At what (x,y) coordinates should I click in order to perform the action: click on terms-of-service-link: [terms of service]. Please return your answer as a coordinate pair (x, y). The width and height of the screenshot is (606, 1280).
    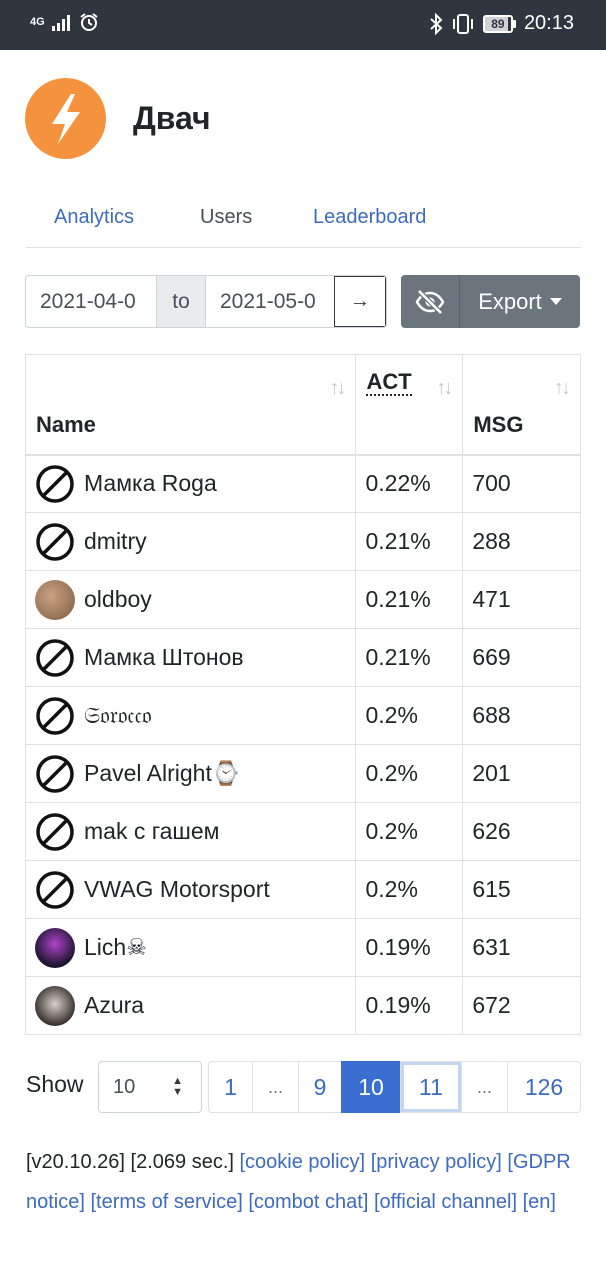
    Looking at the image, I should click on (167, 1202).